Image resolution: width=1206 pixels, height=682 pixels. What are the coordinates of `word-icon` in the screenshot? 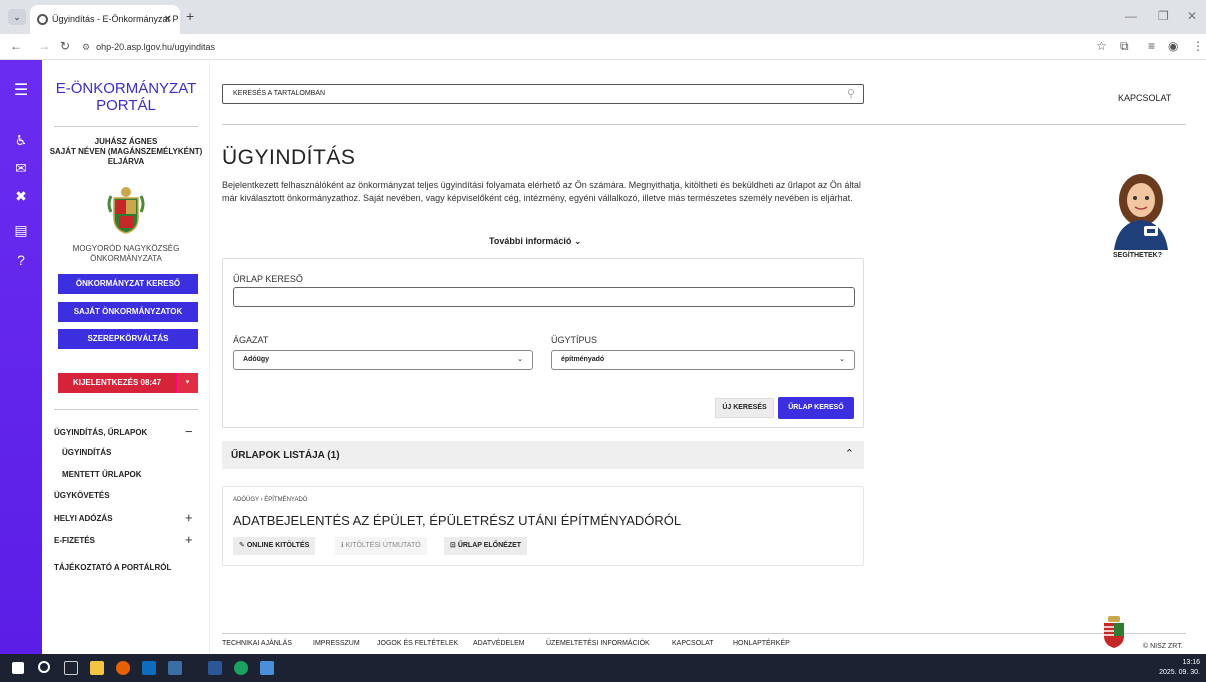 It's located at (215, 668).